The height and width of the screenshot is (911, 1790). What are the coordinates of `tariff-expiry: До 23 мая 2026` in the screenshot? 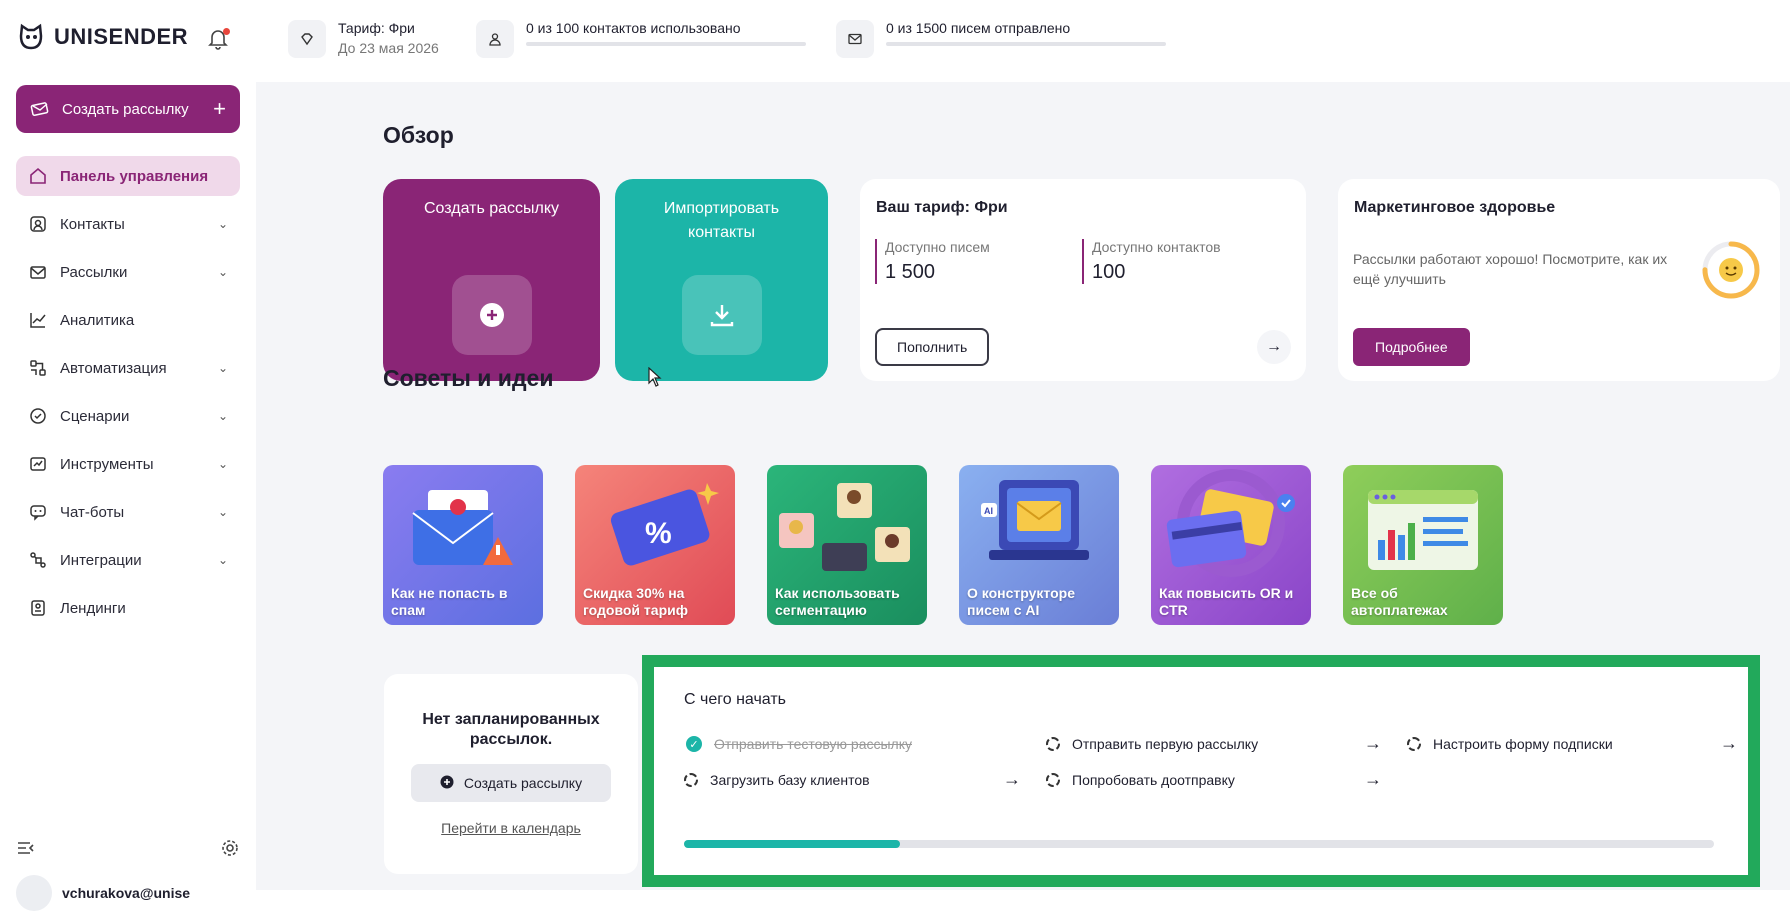 It's located at (388, 48).